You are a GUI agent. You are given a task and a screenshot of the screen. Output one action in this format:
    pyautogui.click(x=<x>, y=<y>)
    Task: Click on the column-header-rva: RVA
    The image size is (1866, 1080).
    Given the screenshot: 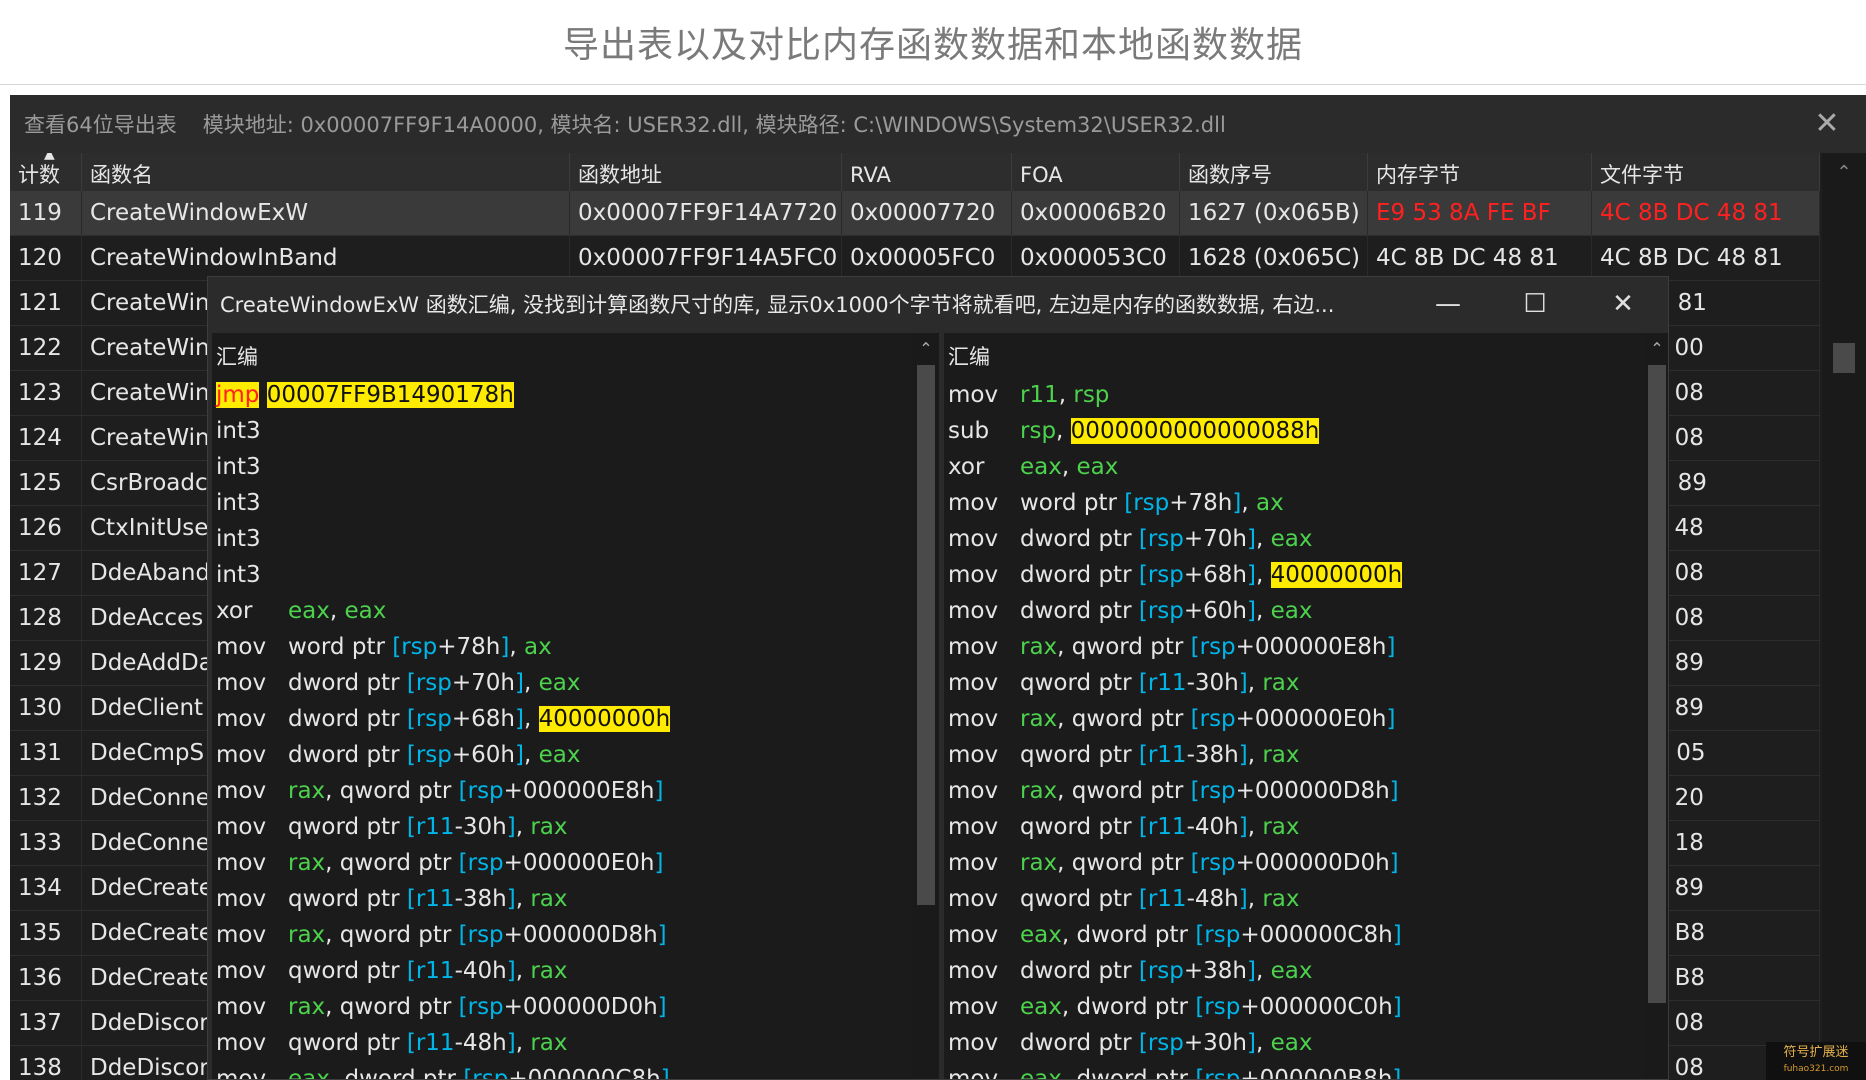 What is the action you would take?
    pyautogui.click(x=927, y=172)
    